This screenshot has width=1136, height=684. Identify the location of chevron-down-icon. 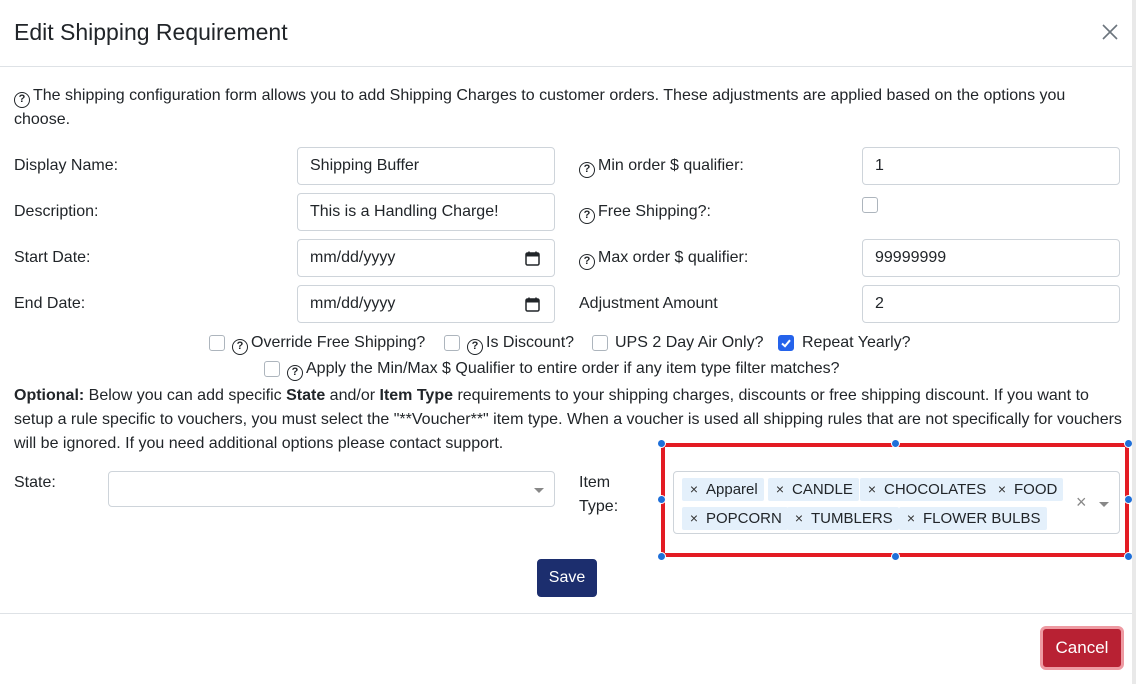
(539, 490).